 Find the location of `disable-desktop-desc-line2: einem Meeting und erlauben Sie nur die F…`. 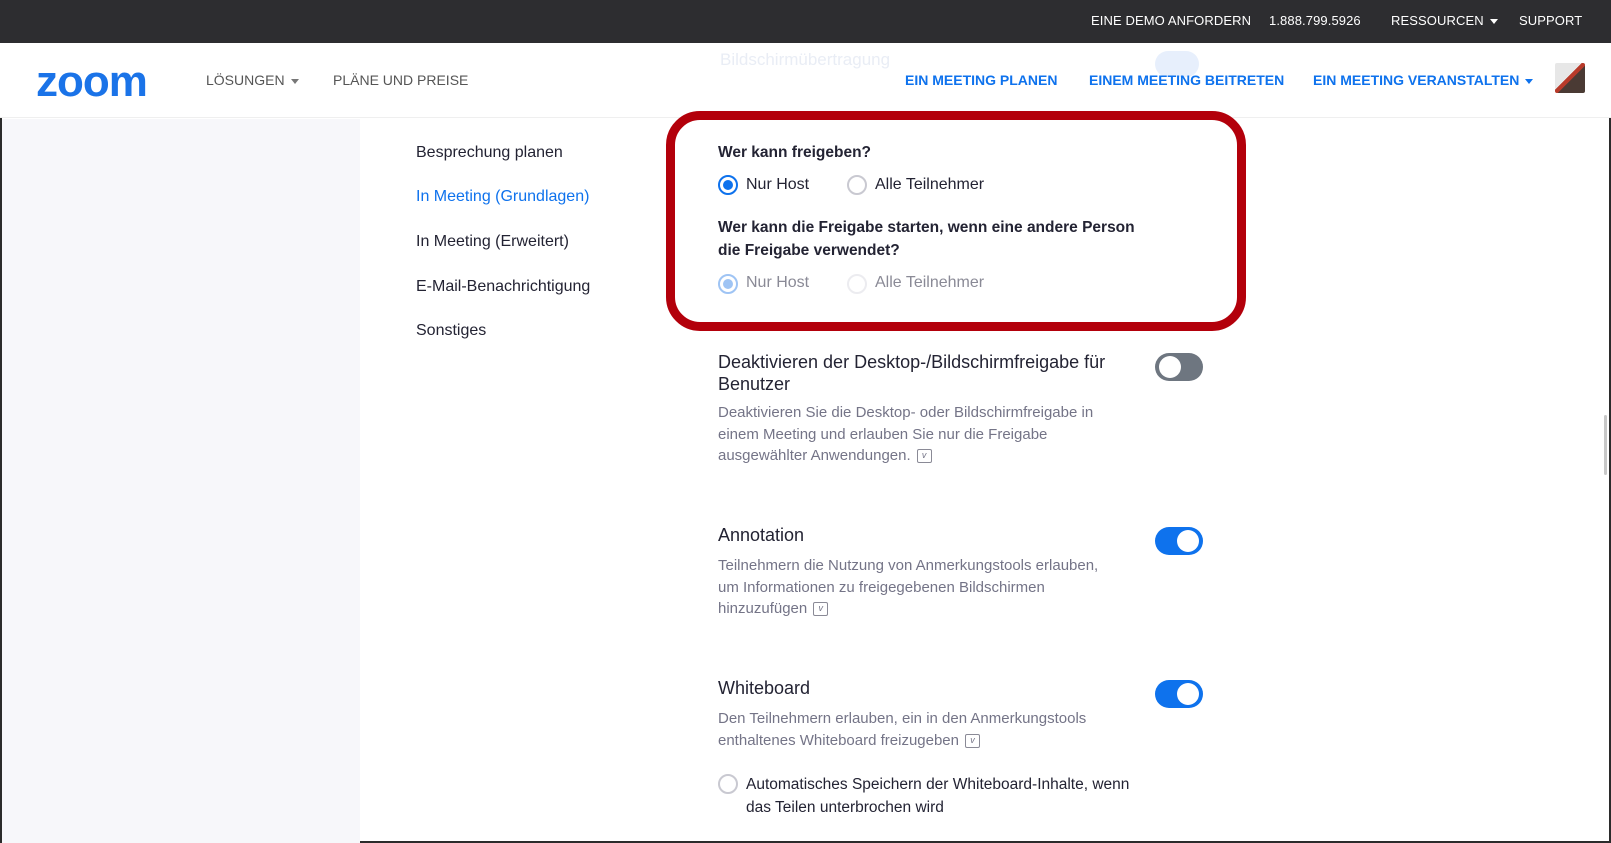

disable-desktop-desc-line2: einem Meeting und erlauben Sie nur die F… is located at coordinates (883, 434).